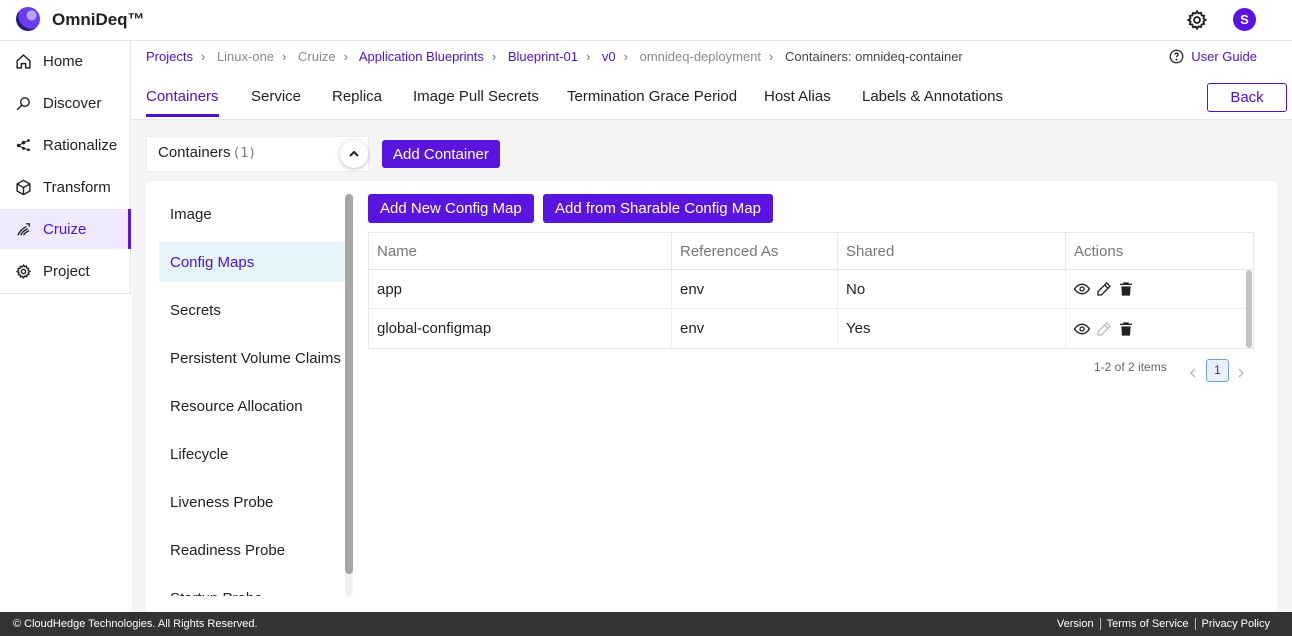  What do you see at coordinates (349, 384) in the screenshot?
I see `subnav-scrollbar-thumb` at bounding box center [349, 384].